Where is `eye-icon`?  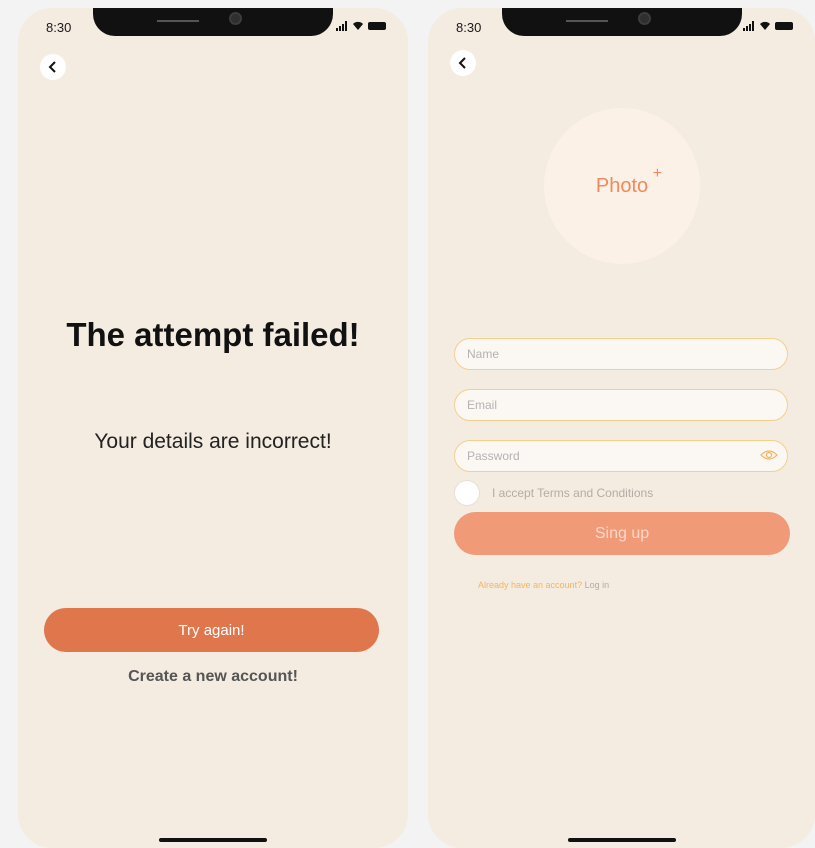
eye-icon is located at coordinates (769, 455).